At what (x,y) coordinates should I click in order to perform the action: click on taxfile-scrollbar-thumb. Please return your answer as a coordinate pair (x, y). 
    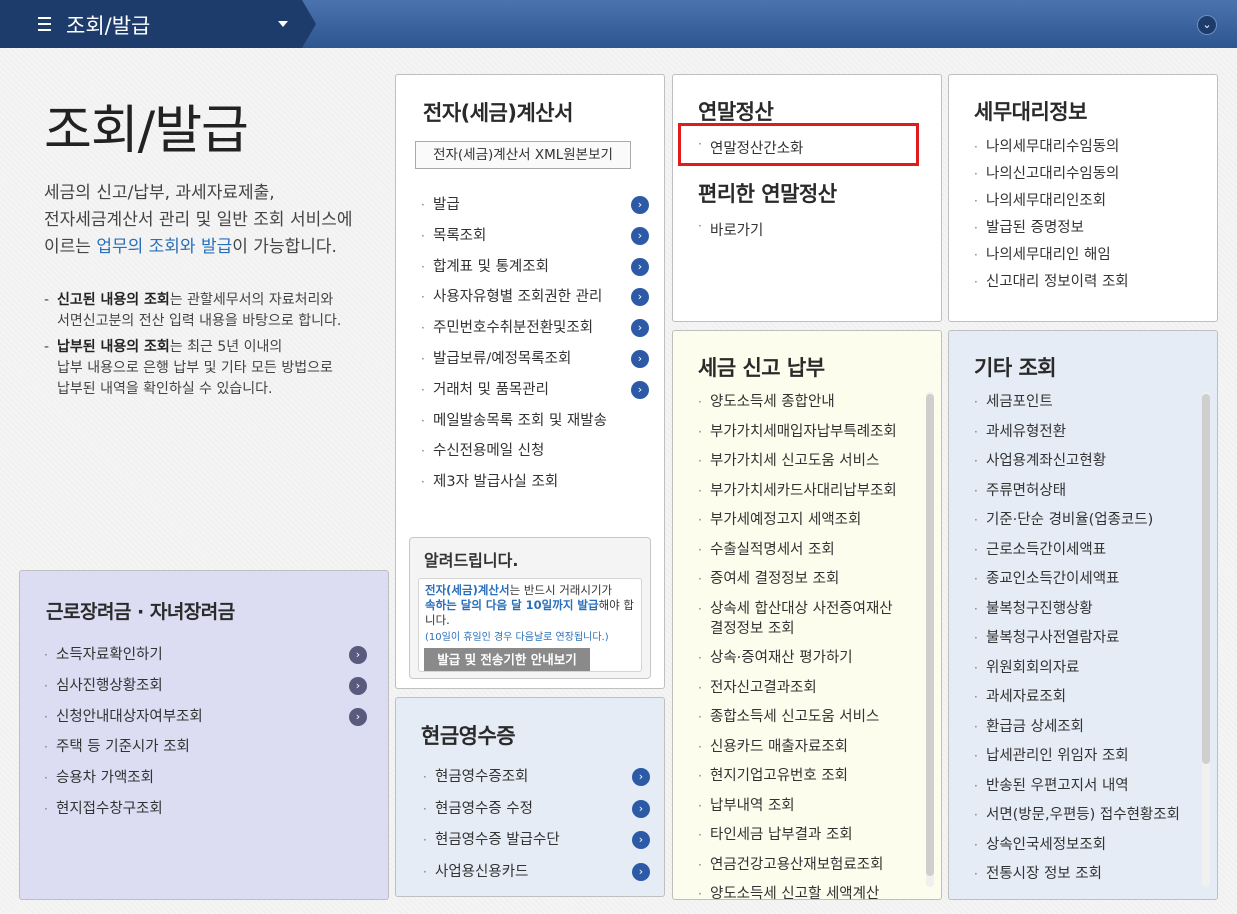
    Looking at the image, I should click on (930, 635).